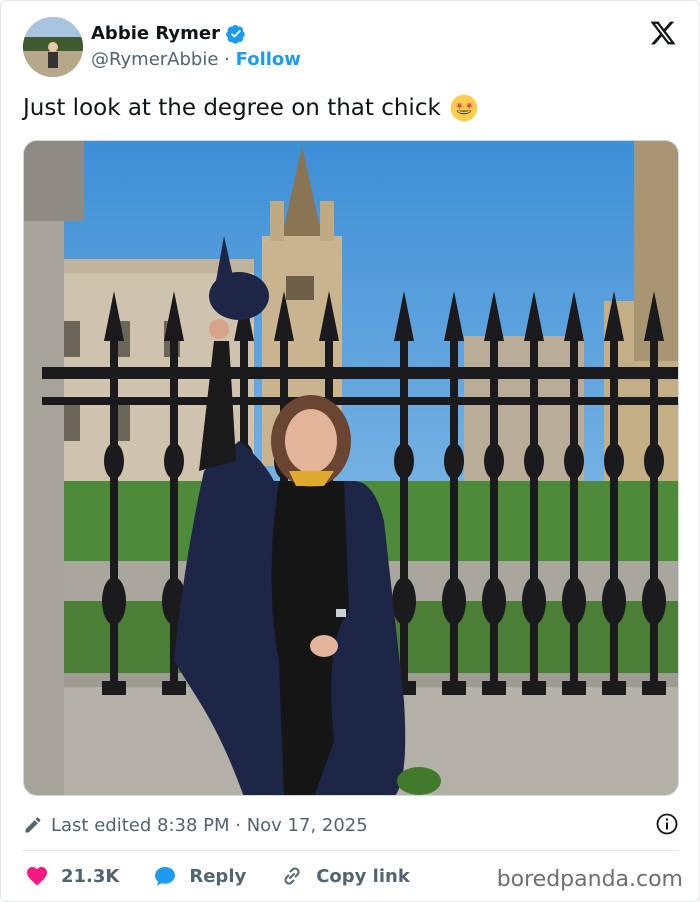  I want to click on avatar, so click(53, 47).